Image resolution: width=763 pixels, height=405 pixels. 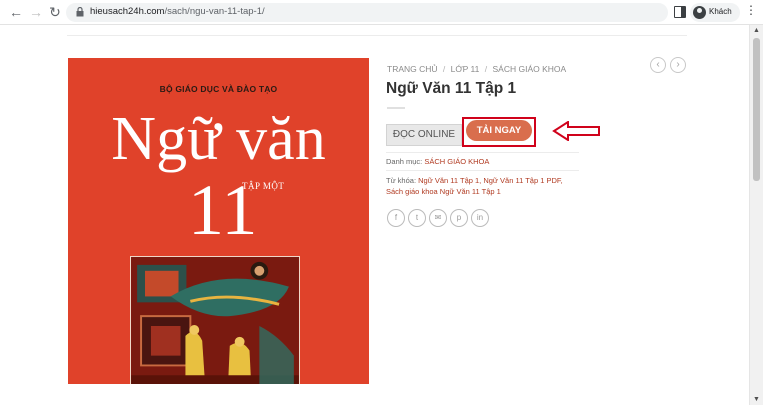 I want to click on product-title: Ngữ Văn 11 Tập 1, so click(x=451, y=88).